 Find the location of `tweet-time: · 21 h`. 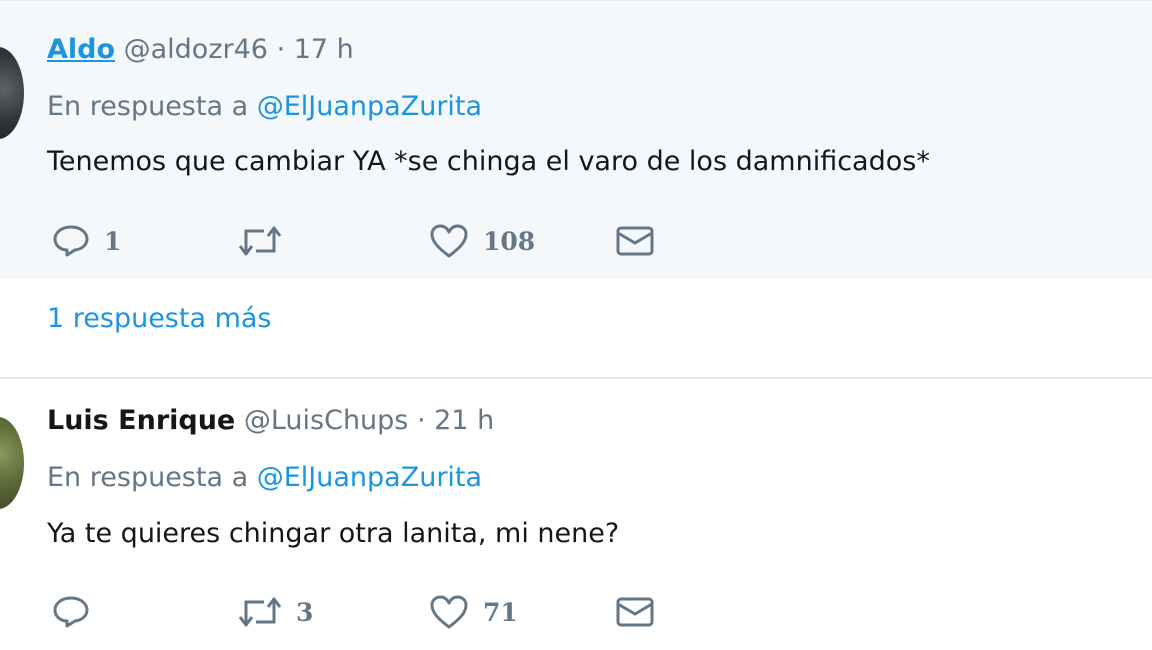

tweet-time: · 21 h is located at coordinates (455, 420).